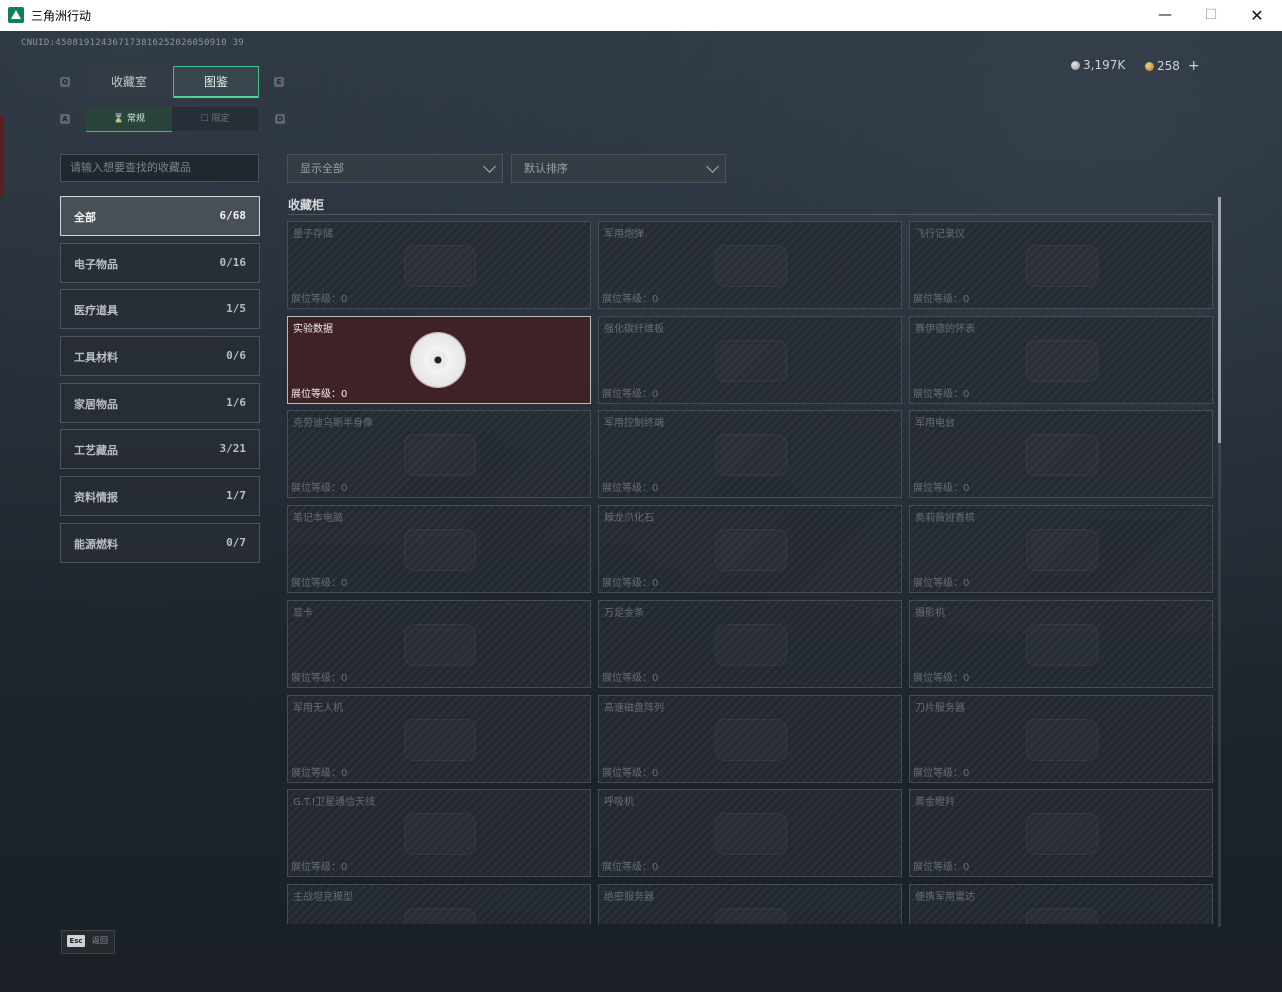 The image size is (1282, 992). What do you see at coordinates (439, 549) in the screenshot?
I see `collection-item-card: 笔记本电脑 展位等级：0` at bounding box center [439, 549].